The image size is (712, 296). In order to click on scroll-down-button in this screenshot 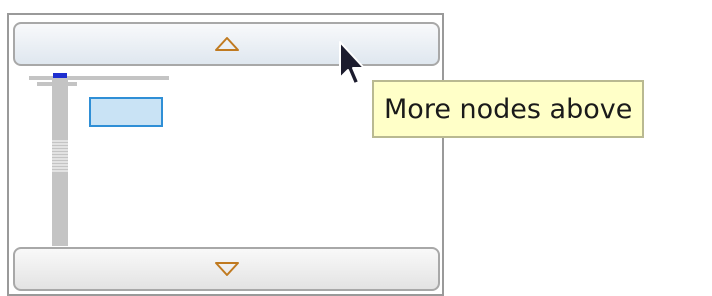, I will do `click(226, 269)`.